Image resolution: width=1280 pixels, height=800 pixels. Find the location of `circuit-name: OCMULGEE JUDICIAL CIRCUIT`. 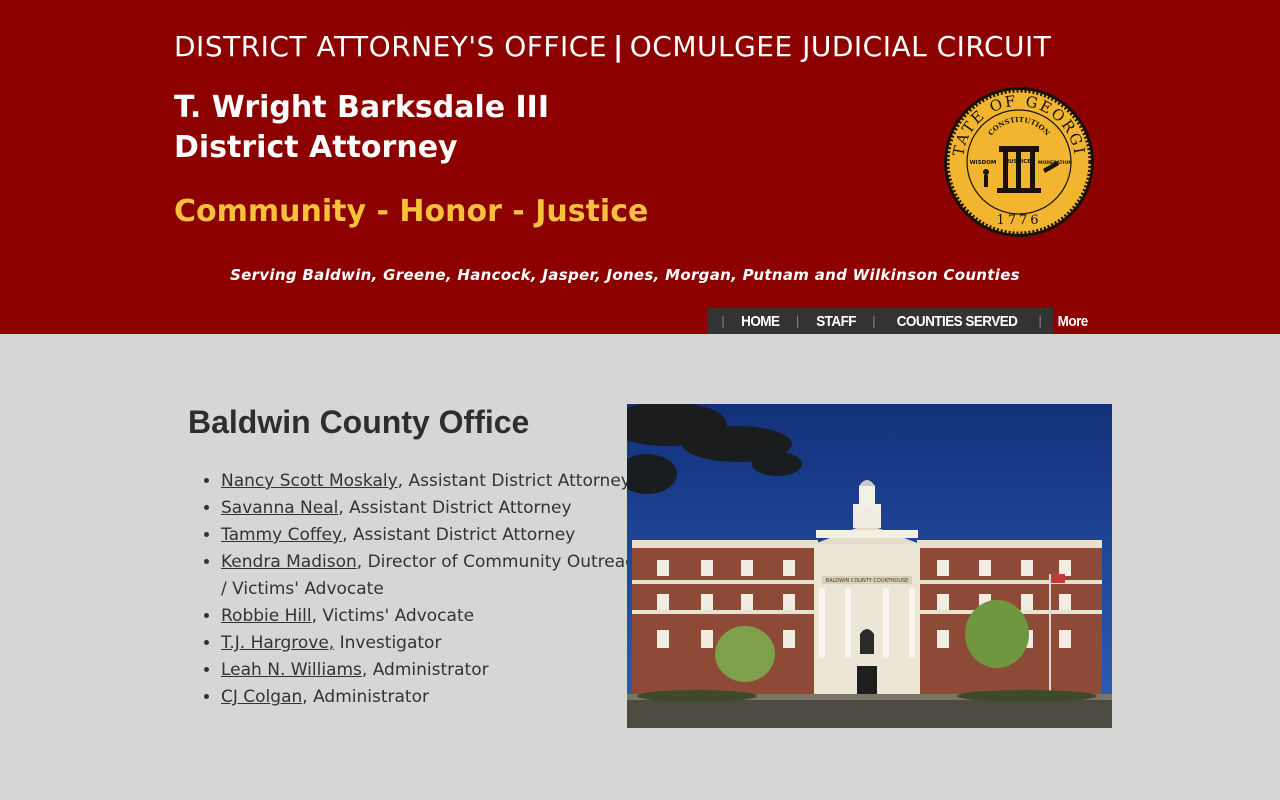

circuit-name: OCMULGEE JUDICIAL CIRCUIT is located at coordinates (840, 46).